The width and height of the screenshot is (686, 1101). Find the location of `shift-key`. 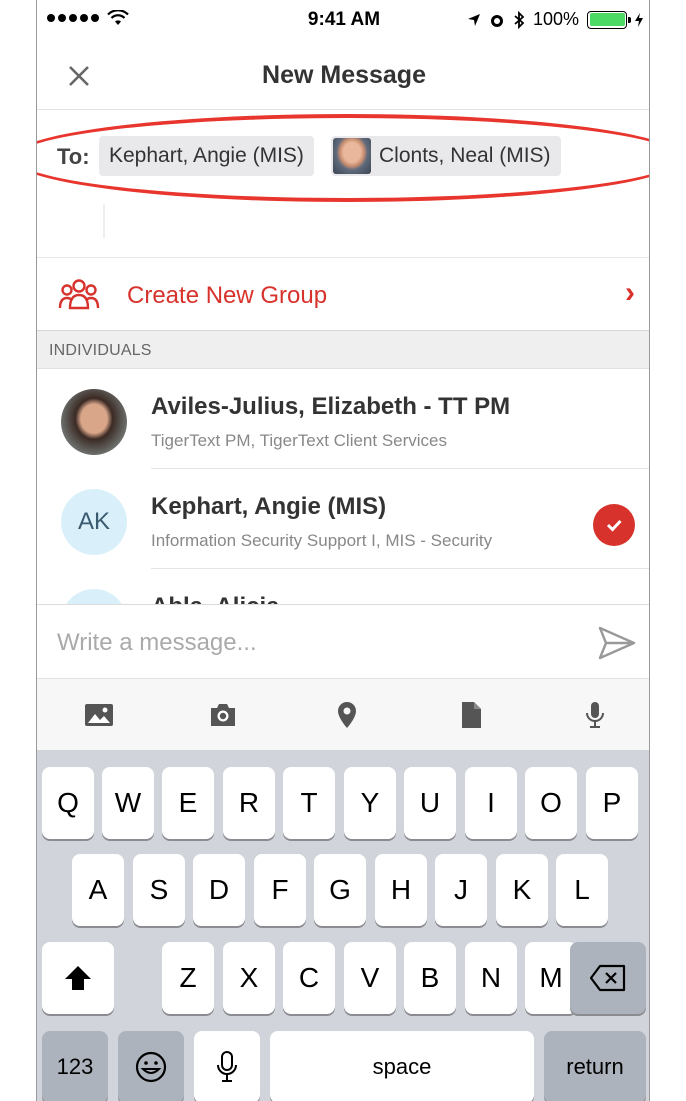

shift-key is located at coordinates (78, 978).